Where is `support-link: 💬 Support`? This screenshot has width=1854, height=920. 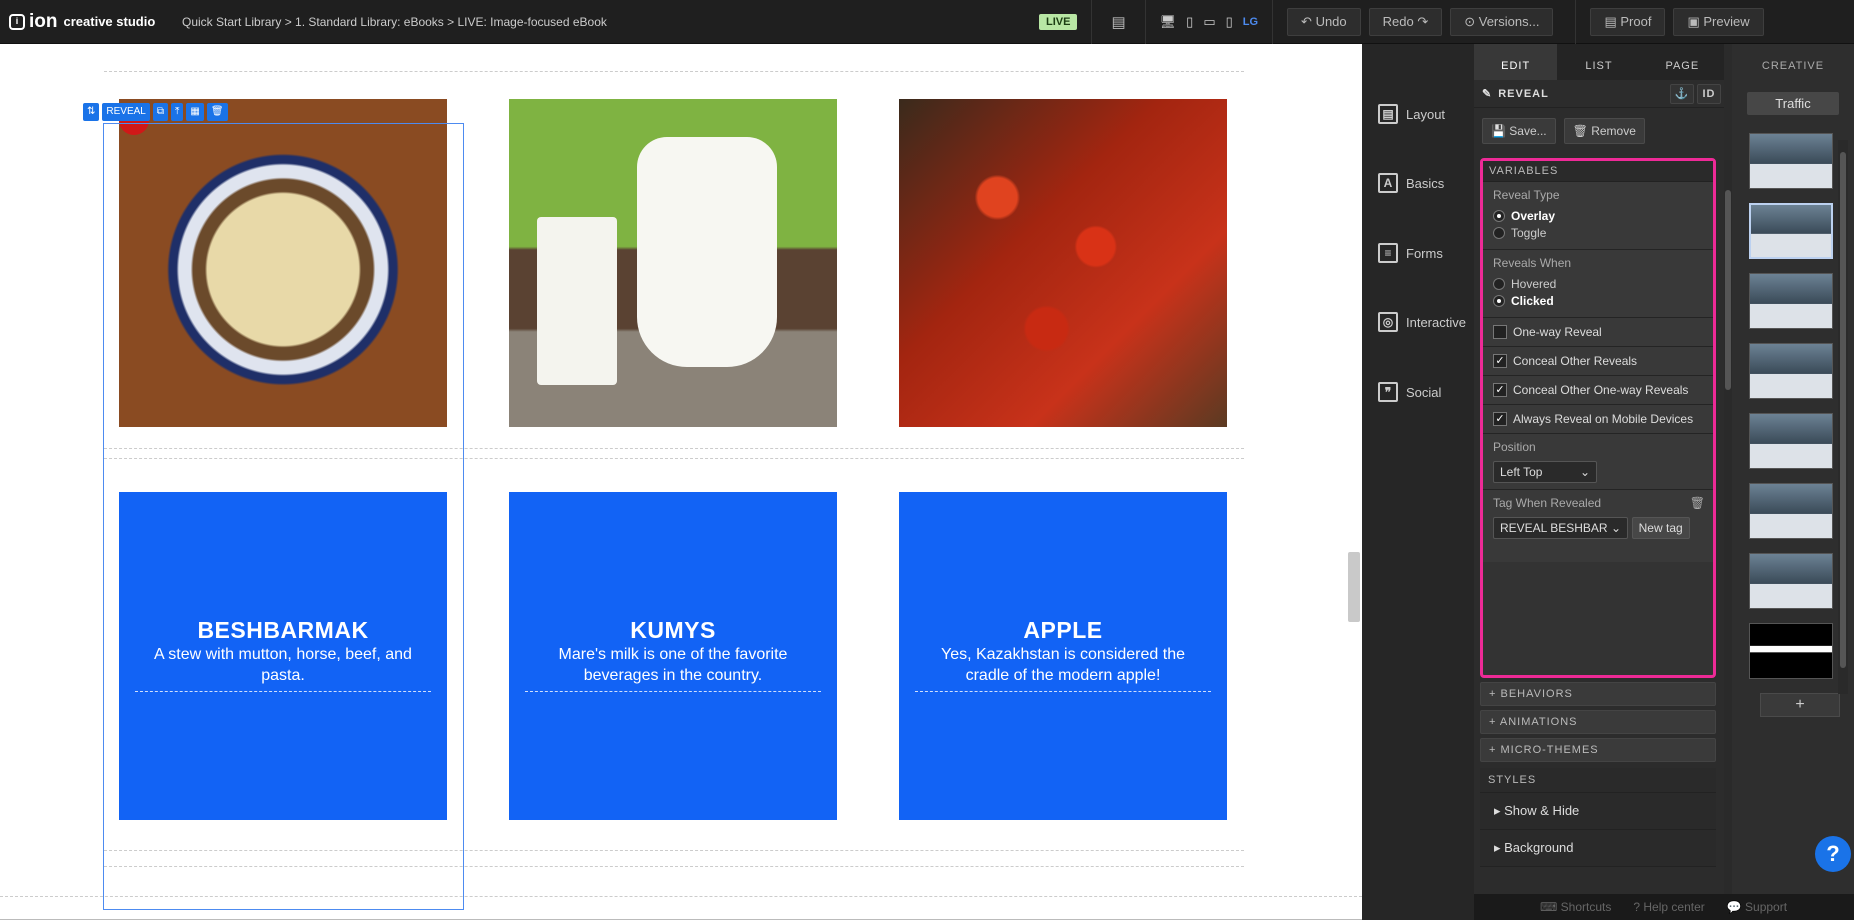
support-link: 💬 Support is located at coordinates (1757, 907).